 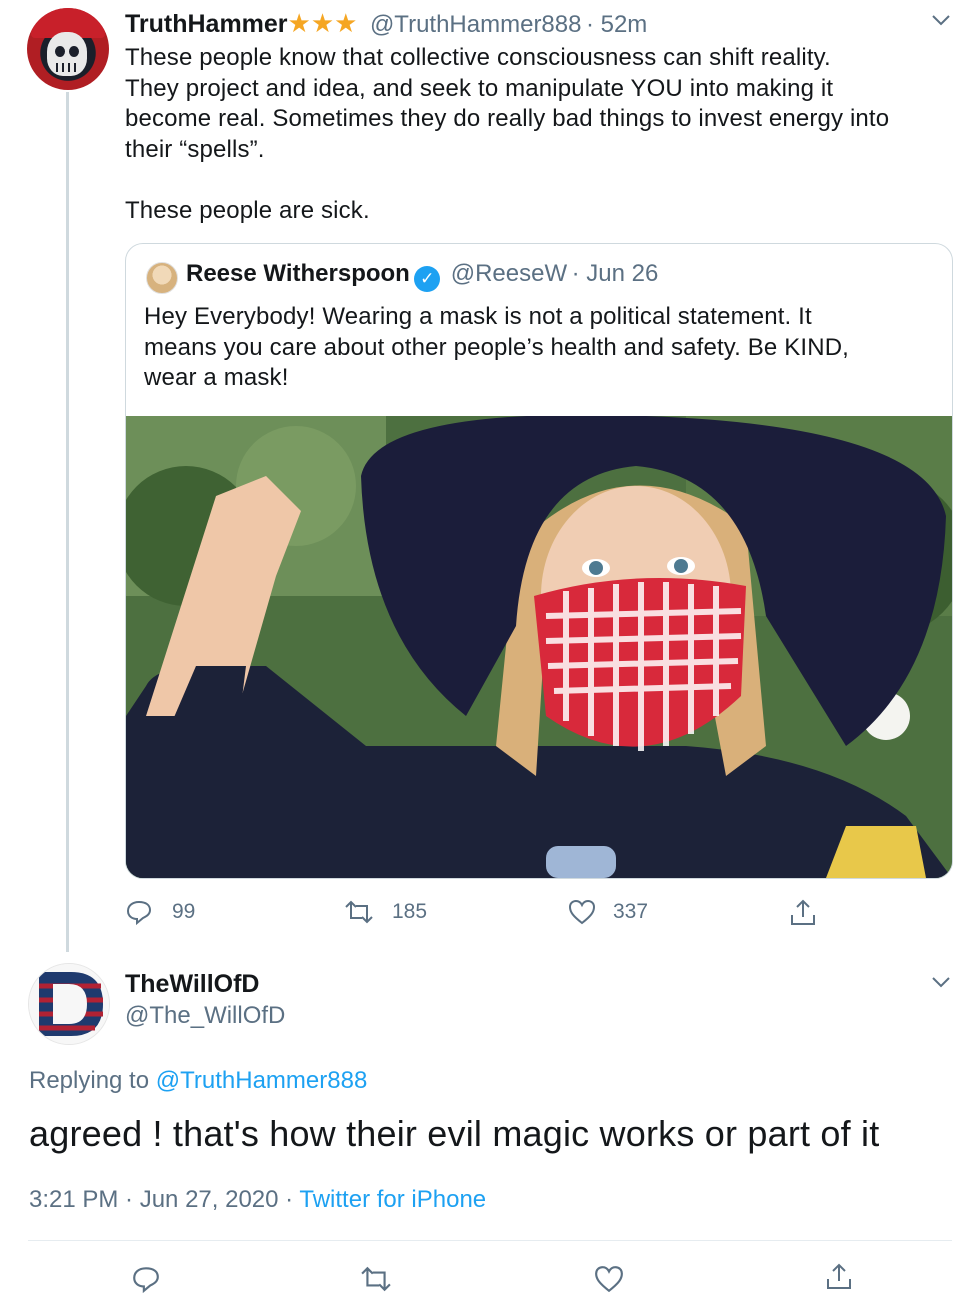 I want to click on quote-date: · Jun 26, so click(x=615, y=273).